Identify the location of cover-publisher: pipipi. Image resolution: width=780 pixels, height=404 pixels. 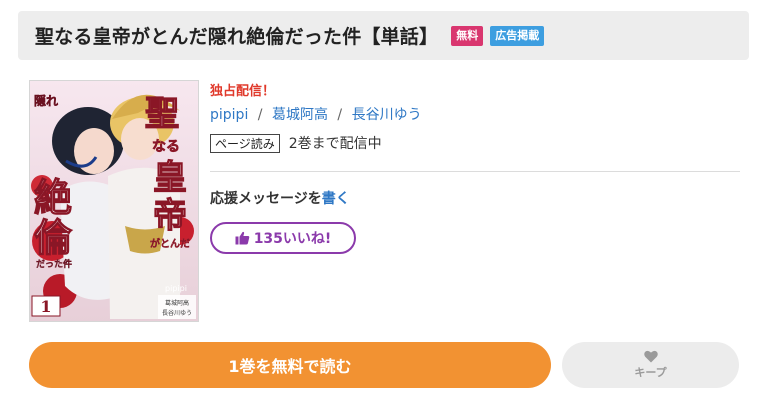
(176, 288).